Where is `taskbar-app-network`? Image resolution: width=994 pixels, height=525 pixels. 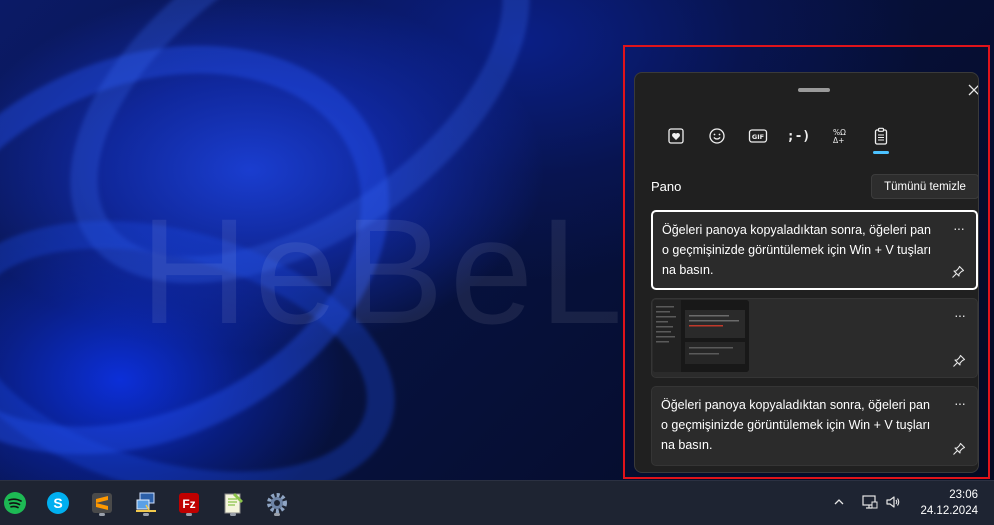
taskbar-app-network is located at coordinates (146, 503).